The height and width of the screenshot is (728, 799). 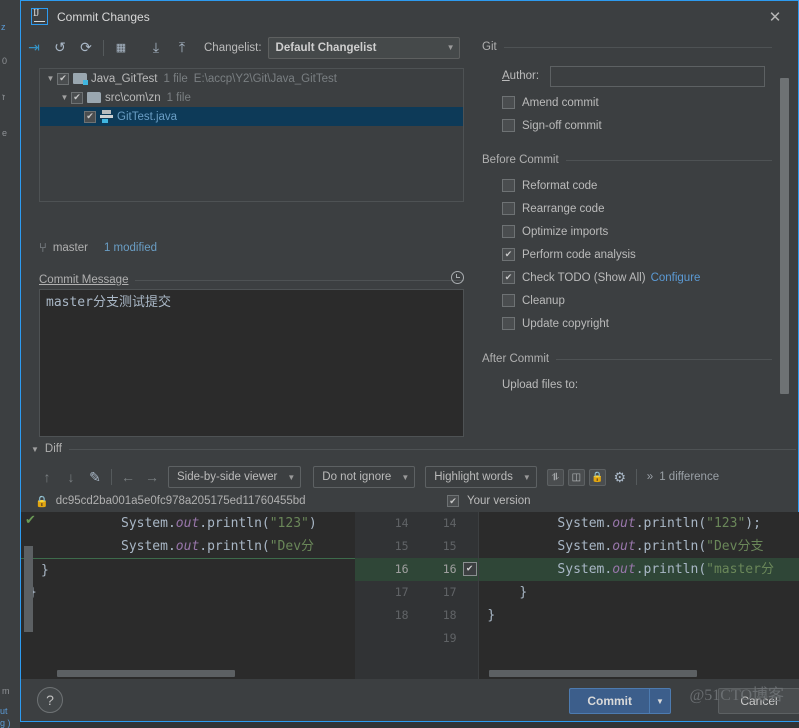 What do you see at coordinates (489, 501) in the screenshot?
I see `your-version-row: ✔ Your version` at bounding box center [489, 501].